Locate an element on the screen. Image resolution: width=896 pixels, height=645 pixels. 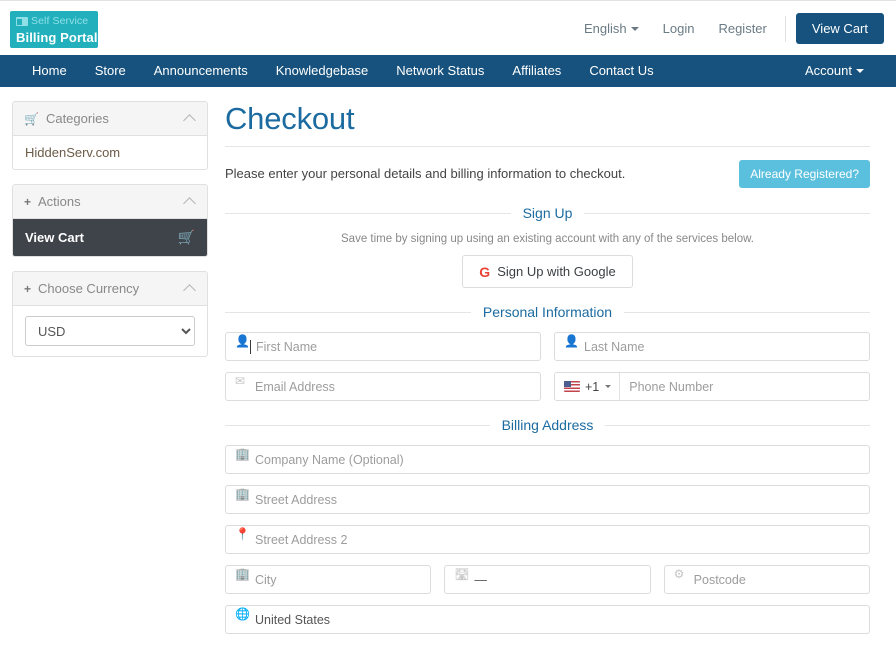
currency-select: USD is located at coordinates (110, 331).